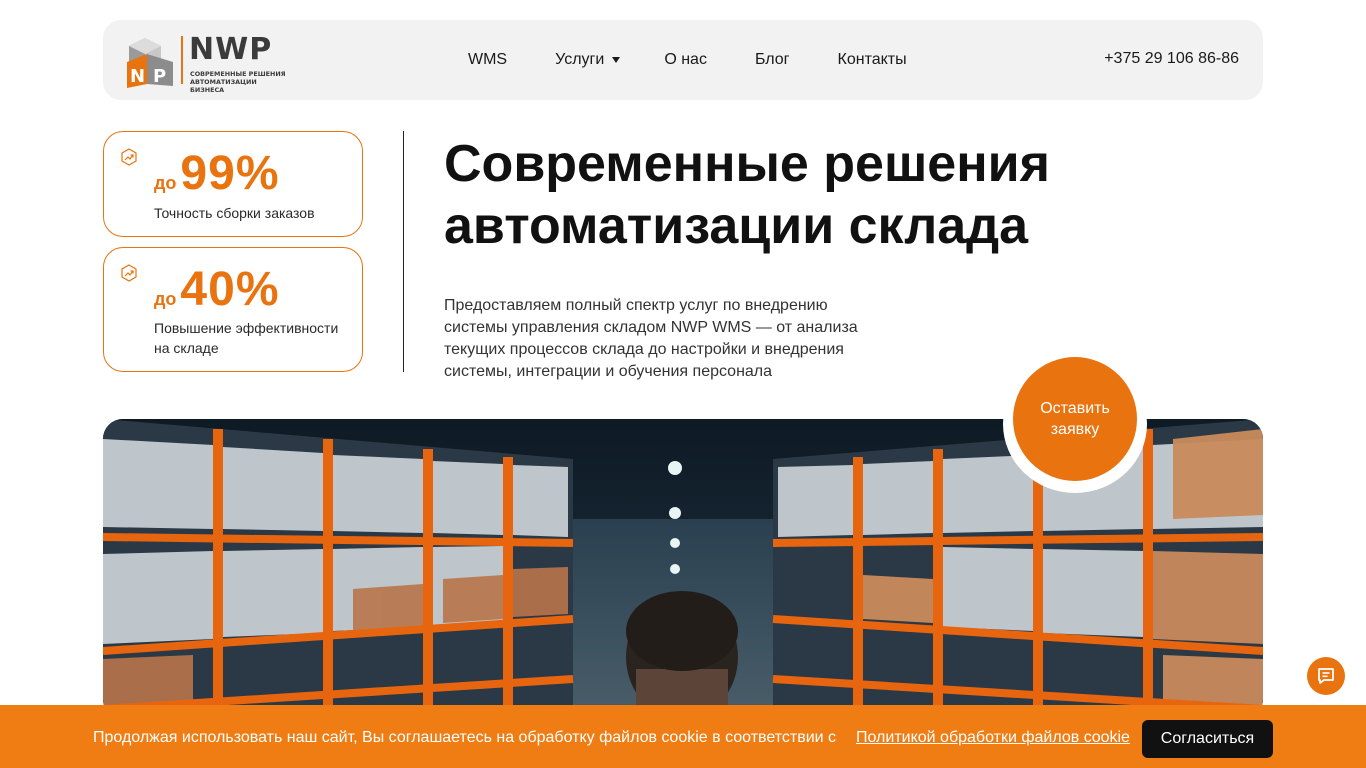 The width and height of the screenshot is (1366, 768). Describe the element at coordinates (872, 60) in the screenshot. I see `nav-item-contacts: Контакты` at that location.